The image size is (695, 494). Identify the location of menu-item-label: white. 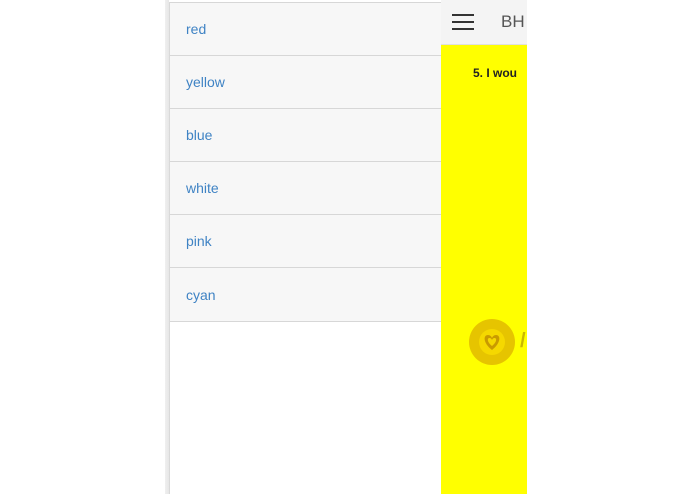
(202, 188).